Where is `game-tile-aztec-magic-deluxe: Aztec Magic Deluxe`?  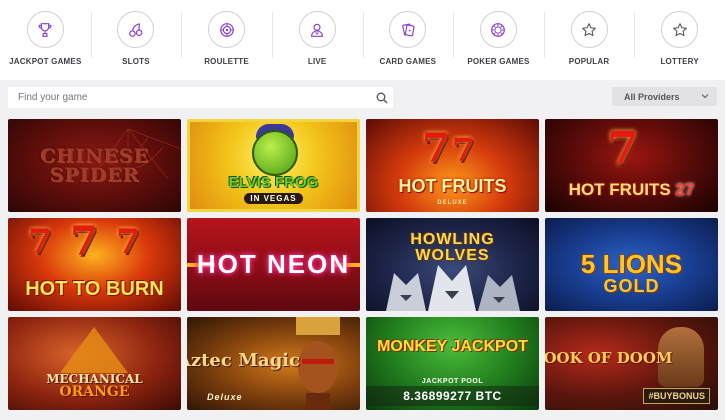
game-tile-aztec-magic-deluxe: Aztec Magic Deluxe is located at coordinates (273, 363).